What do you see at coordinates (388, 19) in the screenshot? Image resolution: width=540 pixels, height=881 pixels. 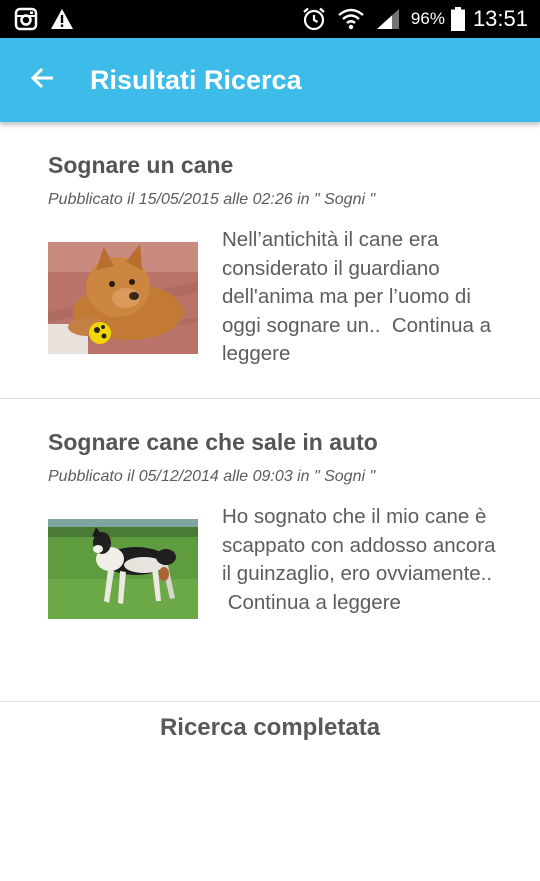 I see `signal-icon` at bounding box center [388, 19].